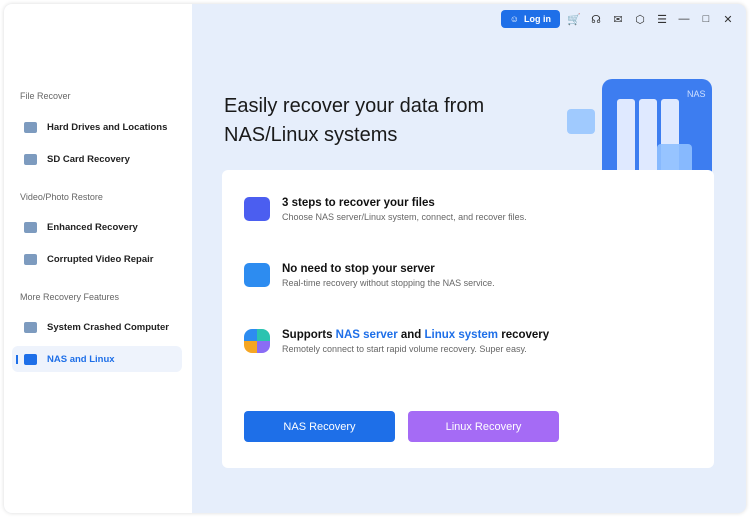  I want to click on sidebar-item-label: System Crashed Computer, so click(108, 327).